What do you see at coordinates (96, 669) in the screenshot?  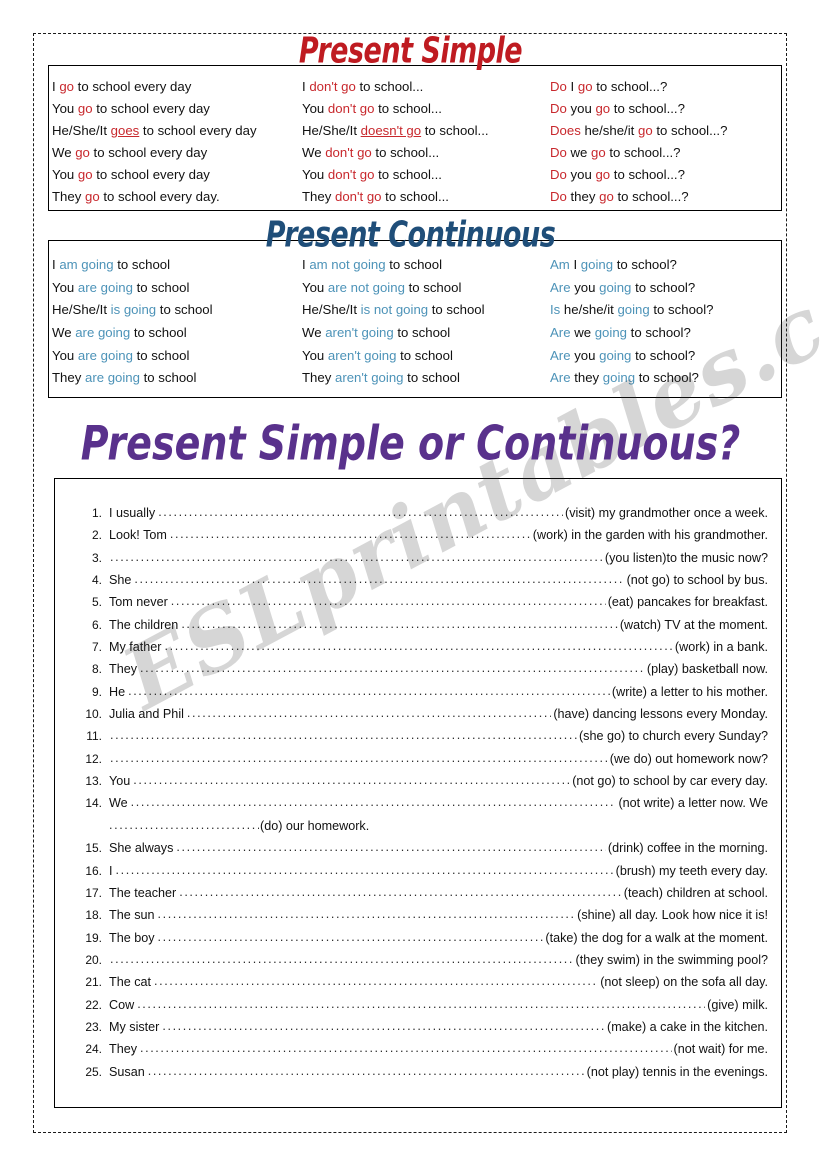 I see `exercise-number: 8.` at bounding box center [96, 669].